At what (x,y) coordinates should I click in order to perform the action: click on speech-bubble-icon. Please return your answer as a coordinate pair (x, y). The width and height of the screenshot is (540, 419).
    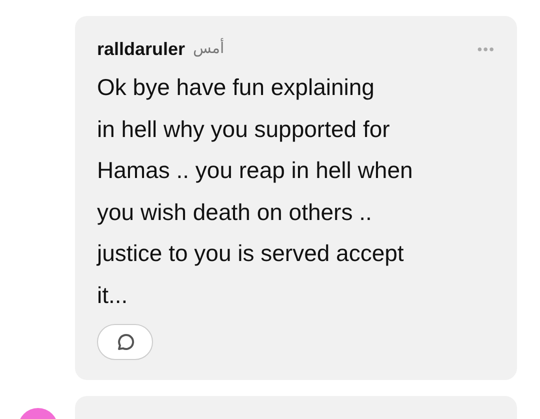
    Looking at the image, I should click on (125, 342).